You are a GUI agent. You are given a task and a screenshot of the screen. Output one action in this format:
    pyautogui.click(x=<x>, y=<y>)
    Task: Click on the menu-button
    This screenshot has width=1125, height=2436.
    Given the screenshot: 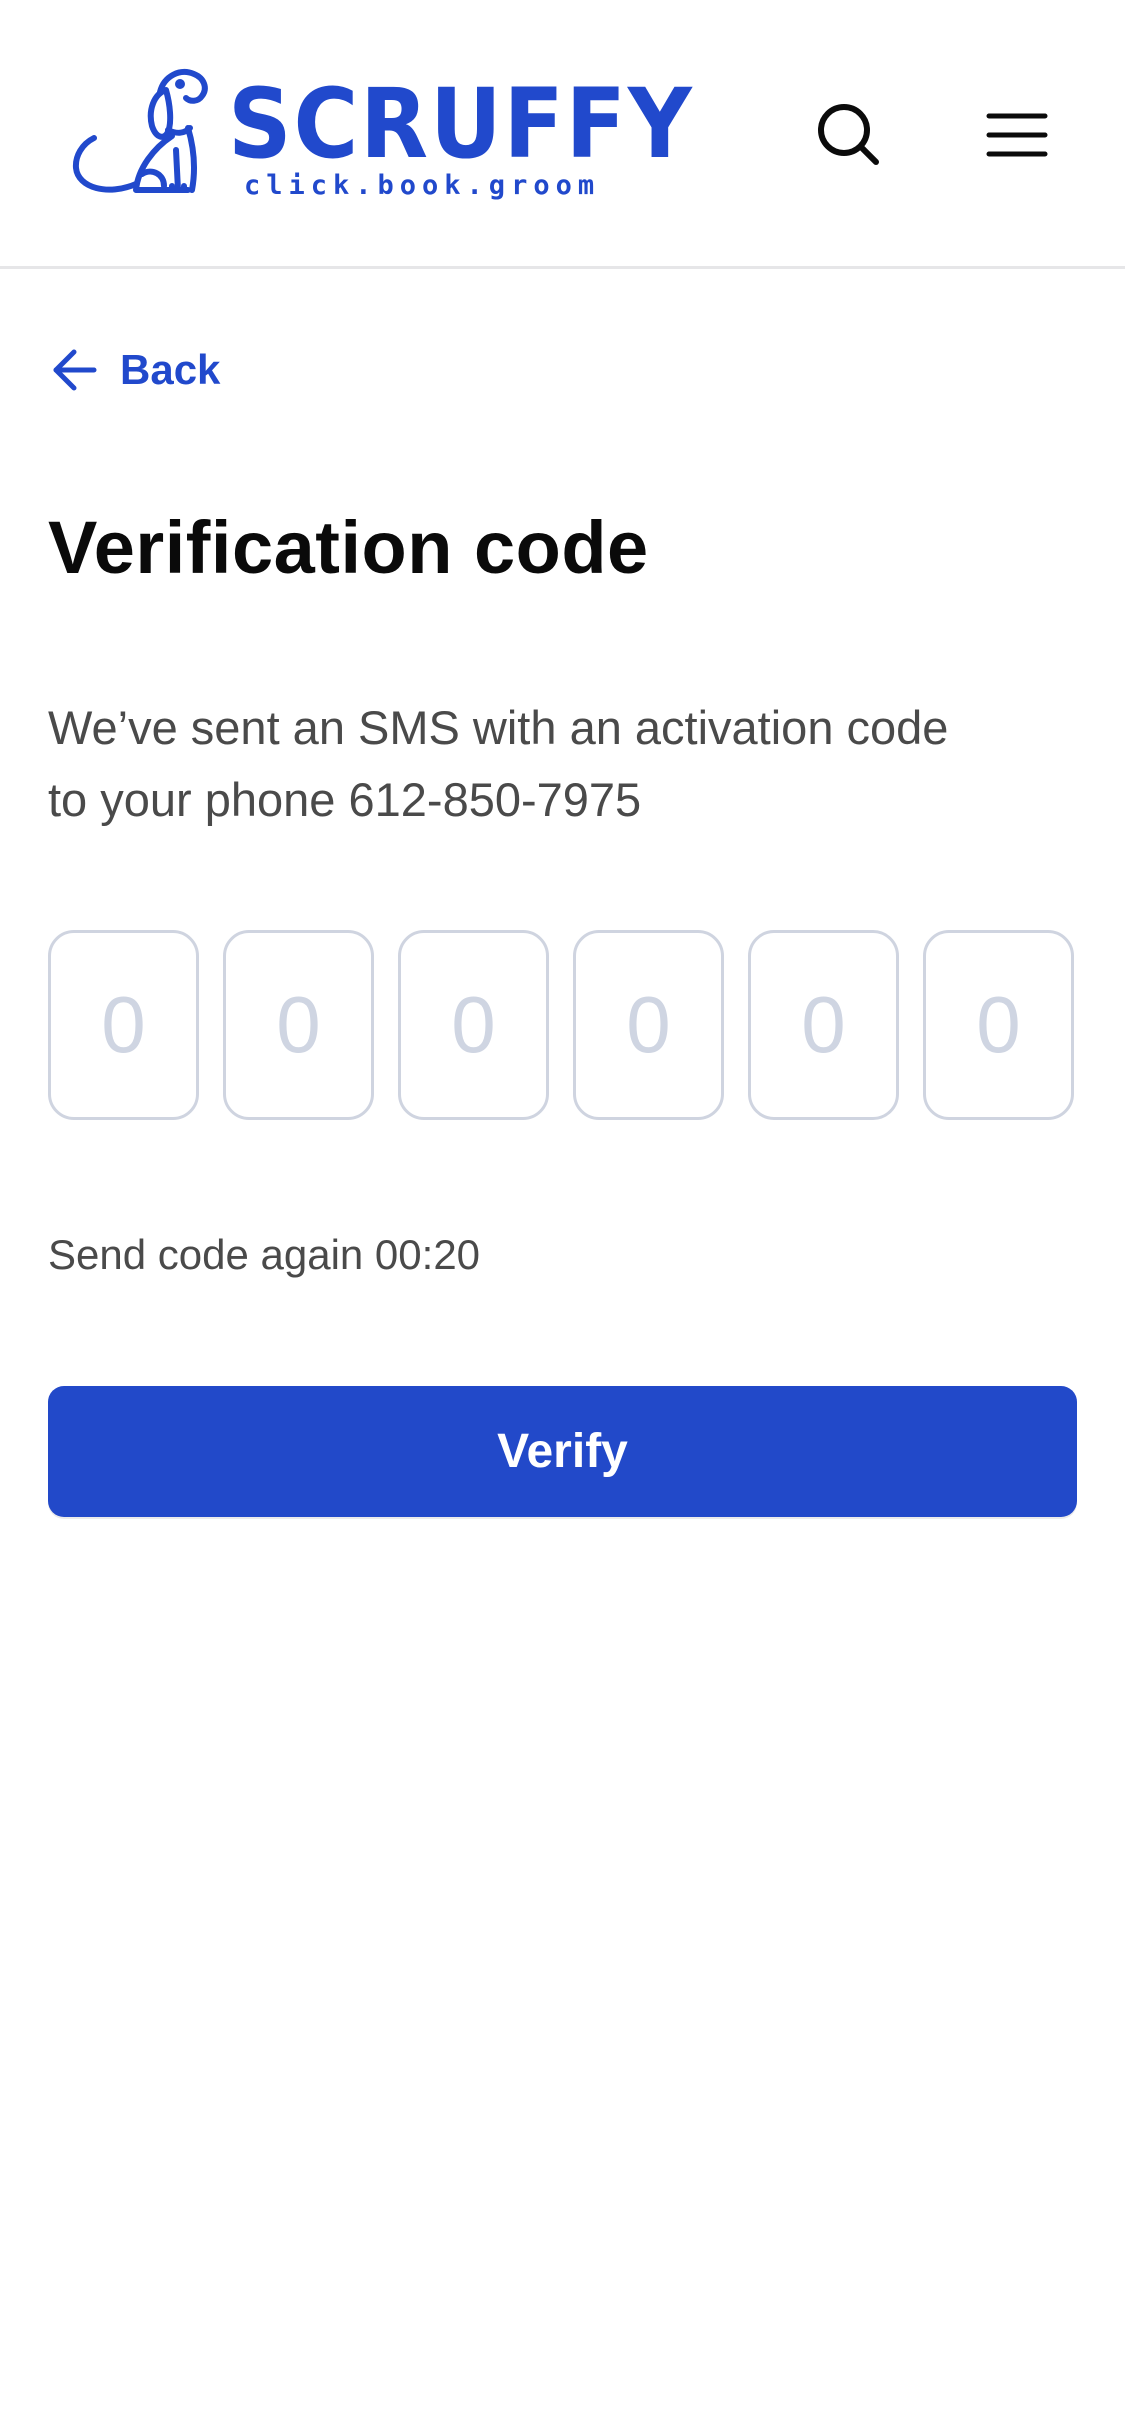 What is the action you would take?
    pyautogui.click(x=1017, y=135)
    